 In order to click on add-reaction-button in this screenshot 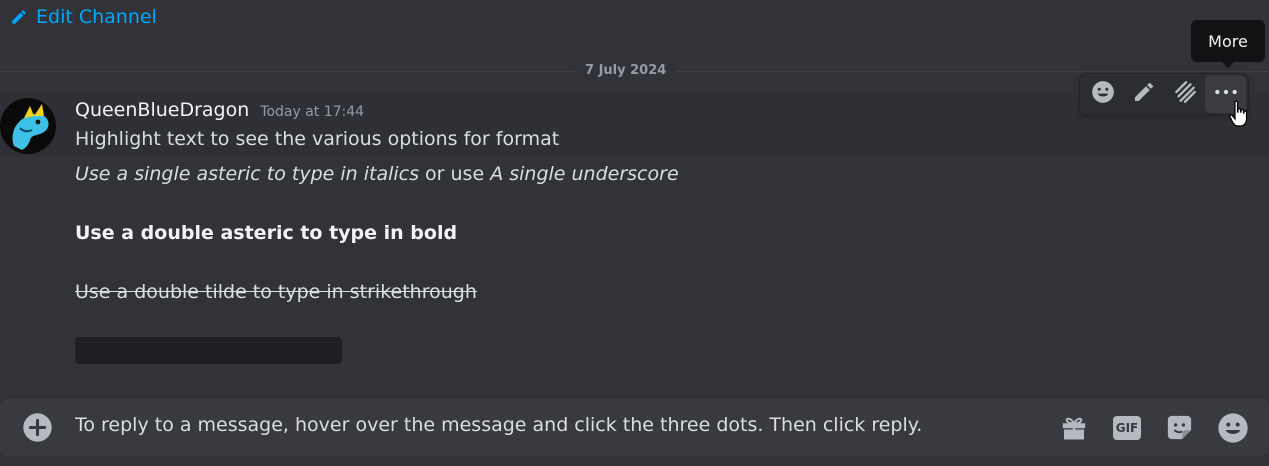, I will do `click(1102, 94)`.